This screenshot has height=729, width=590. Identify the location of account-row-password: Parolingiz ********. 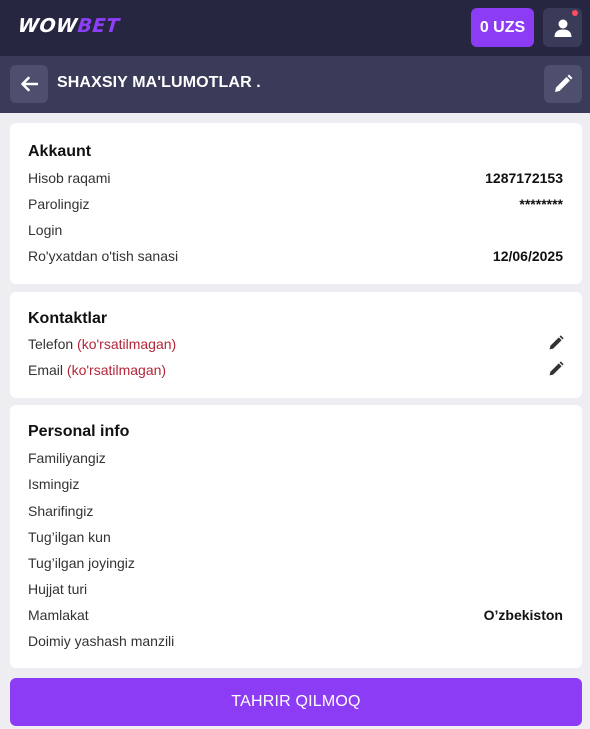
(296, 206).